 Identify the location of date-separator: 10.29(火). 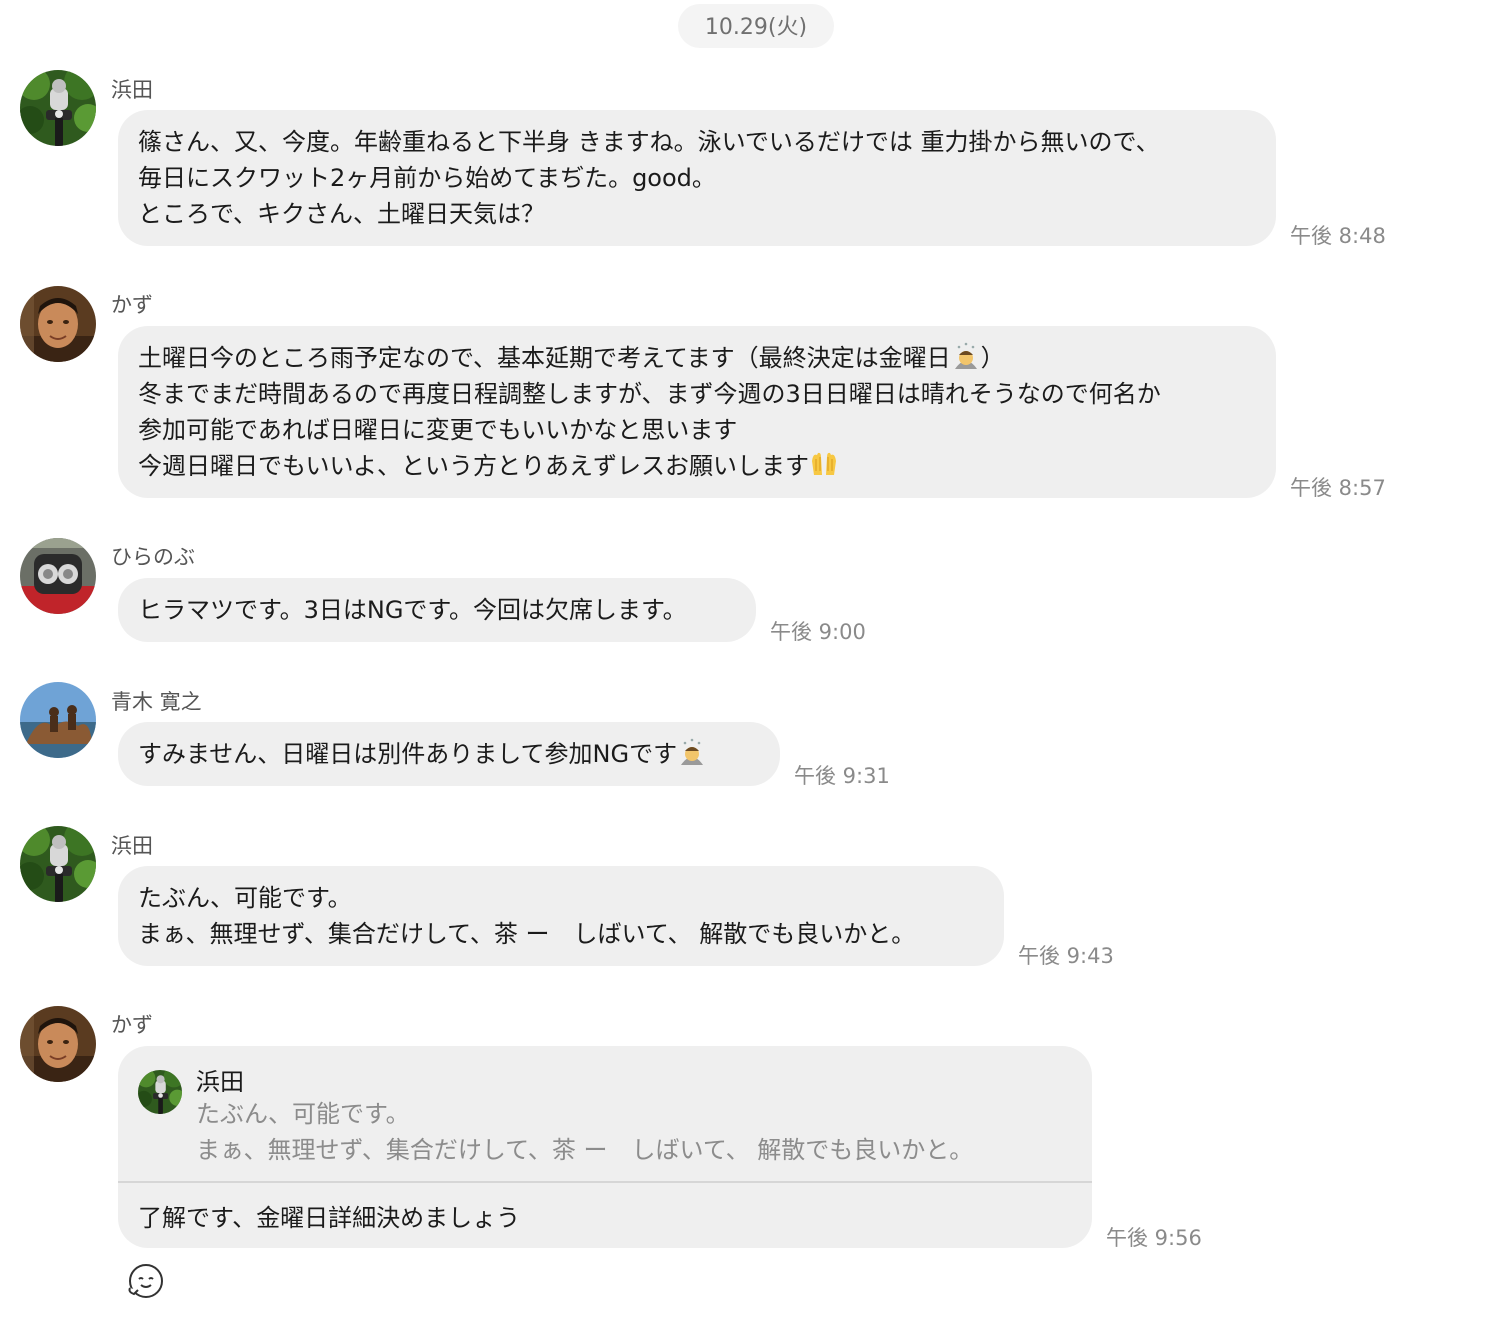
(756, 26).